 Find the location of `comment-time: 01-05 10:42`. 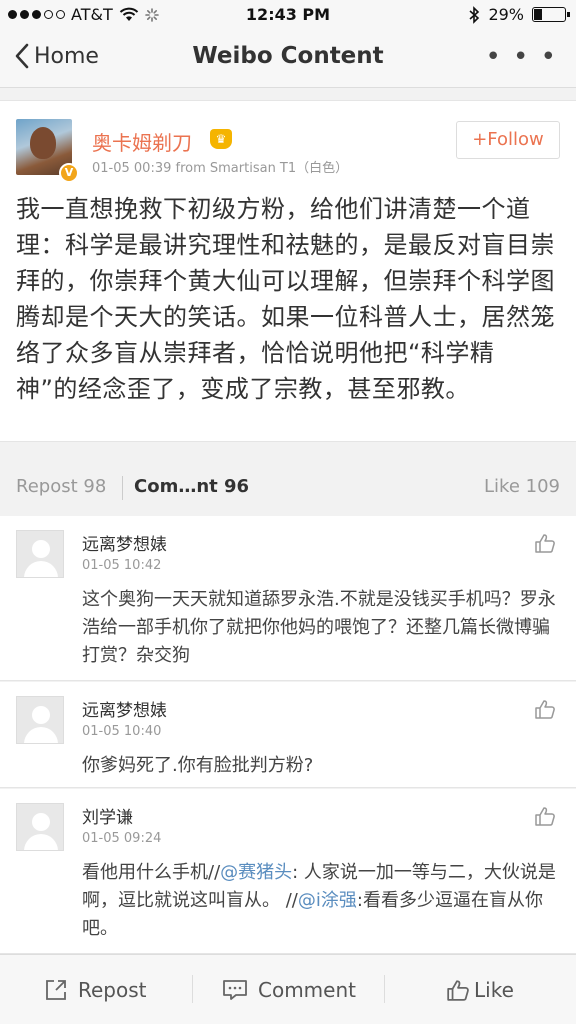

comment-time: 01-05 10:42 is located at coordinates (122, 565).